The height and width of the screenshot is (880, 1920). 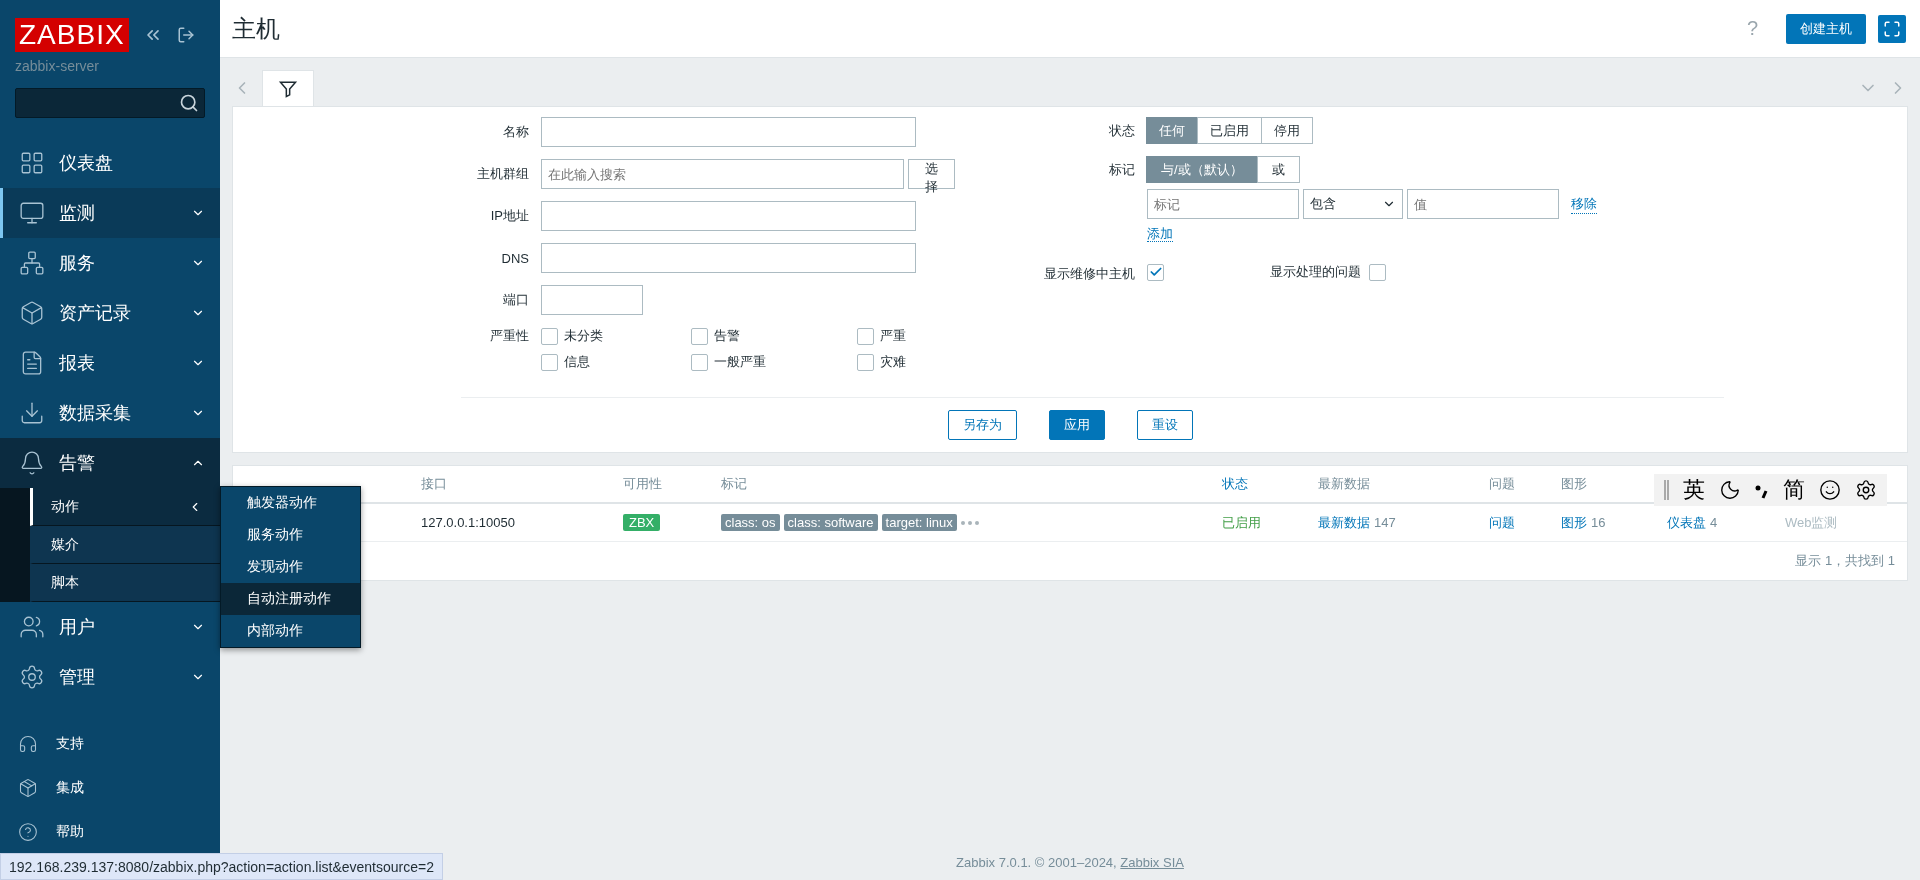 What do you see at coordinates (110, 627) in the screenshot?
I see `menu-item: 用户` at bounding box center [110, 627].